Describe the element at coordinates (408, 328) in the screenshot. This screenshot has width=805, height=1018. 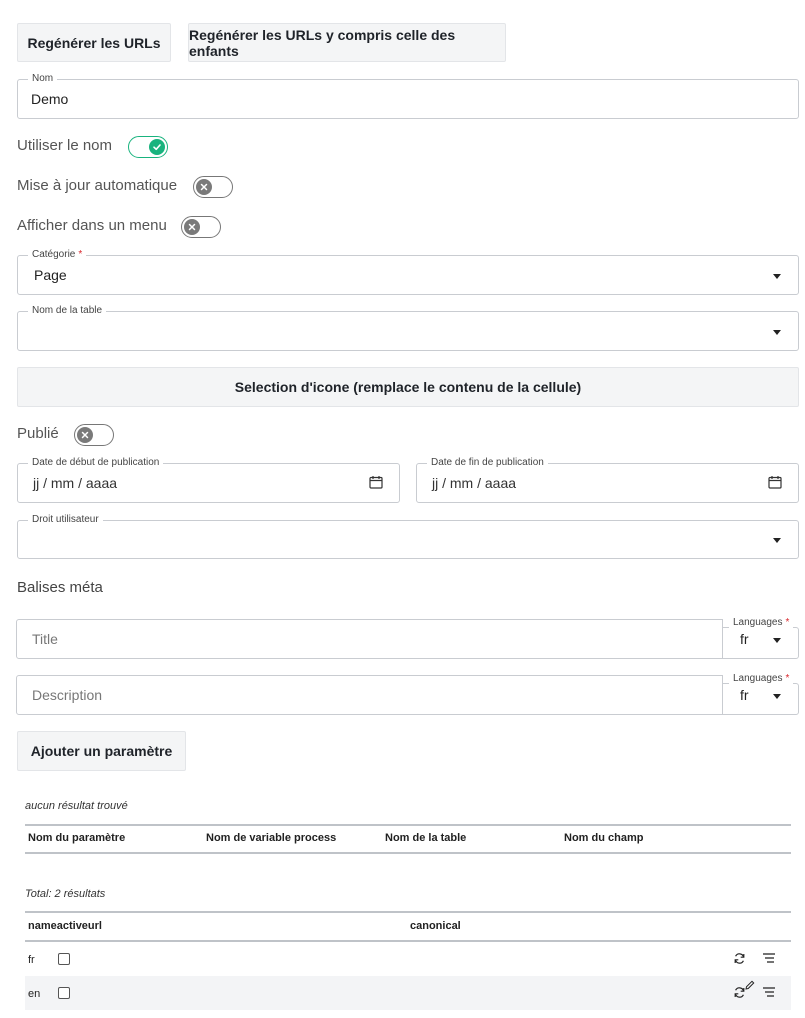
I see `table-name-select: Nom de la table` at that location.